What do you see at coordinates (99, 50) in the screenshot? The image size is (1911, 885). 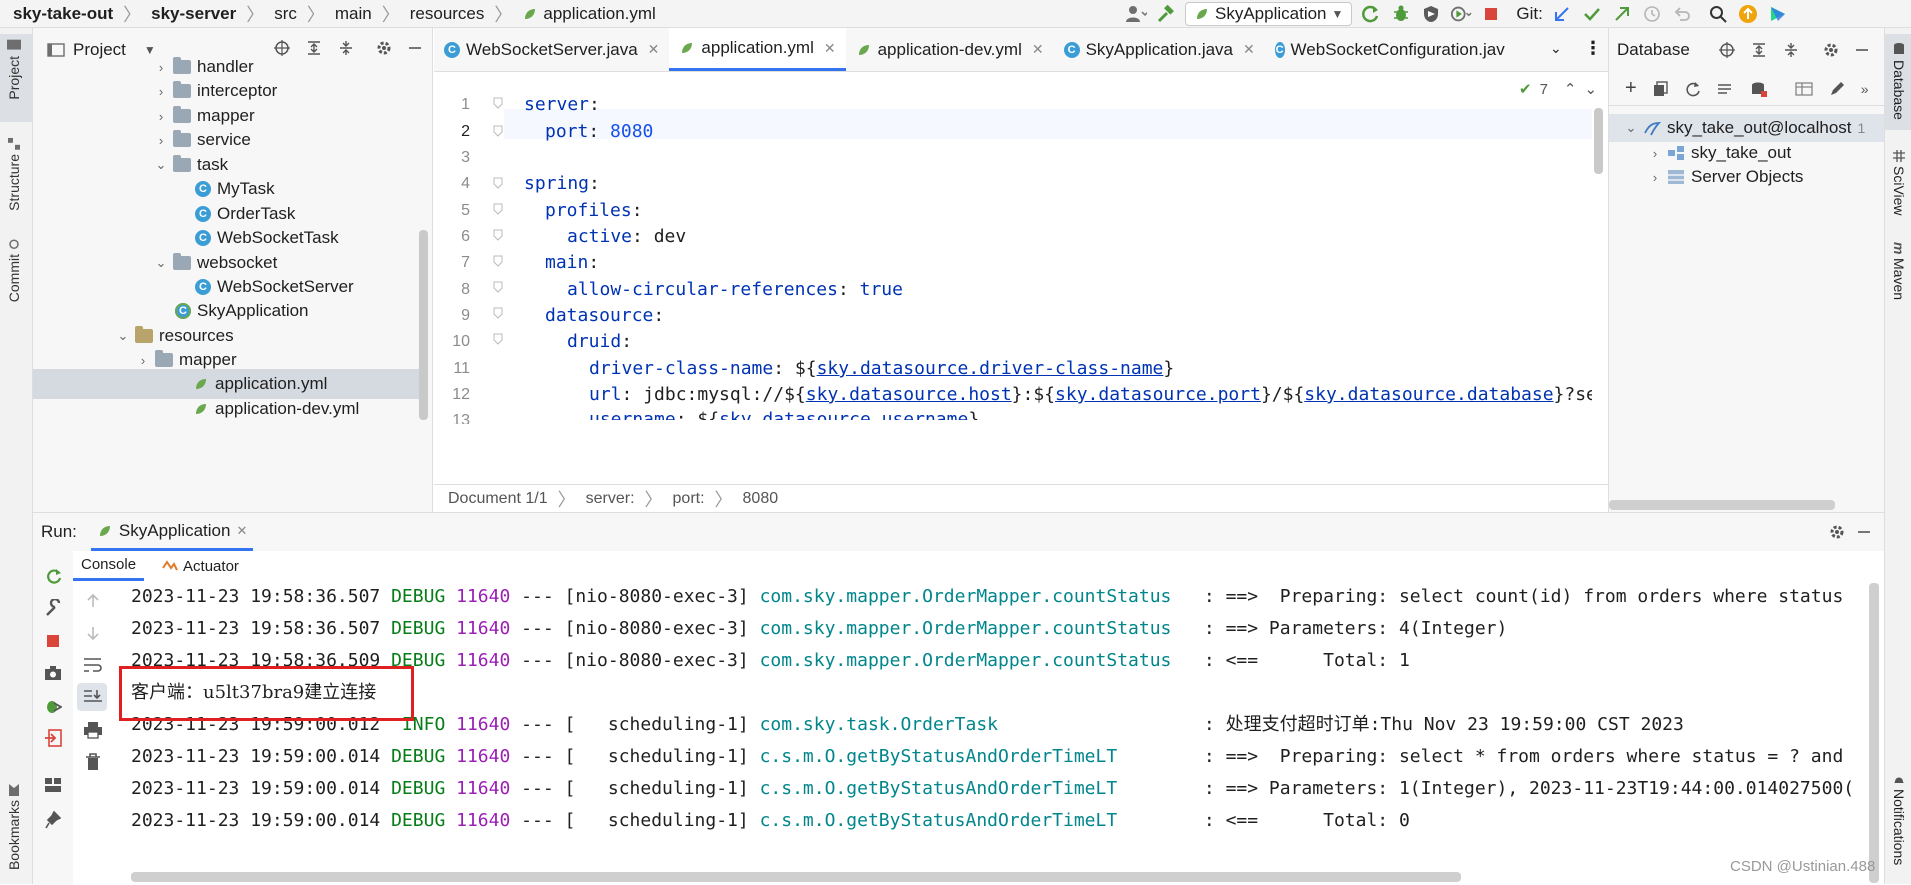 I see `project-panel-title: Project` at bounding box center [99, 50].